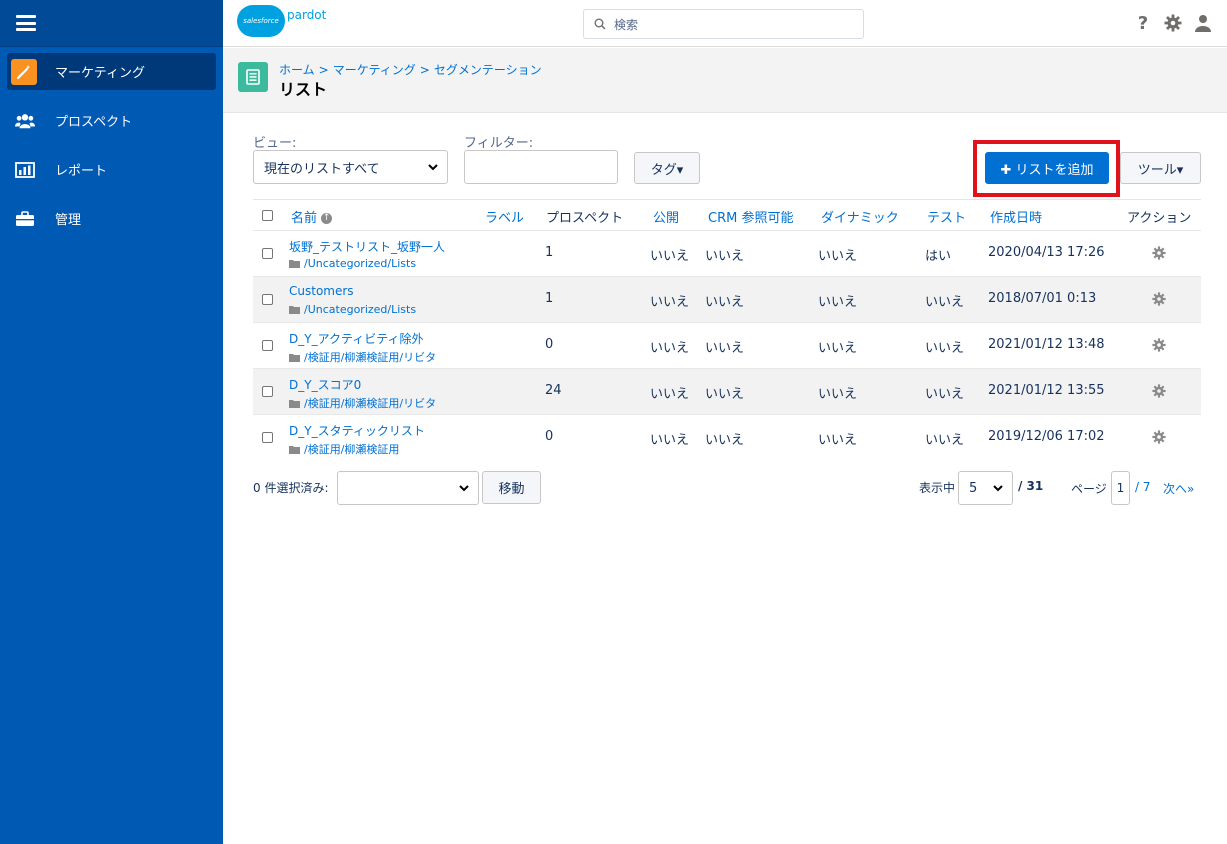  What do you see at coordinates (356, 338) in the screenshot?
I see `list-name-link: D_Y_アクティビティ除外` at bounding box center [356, 338].